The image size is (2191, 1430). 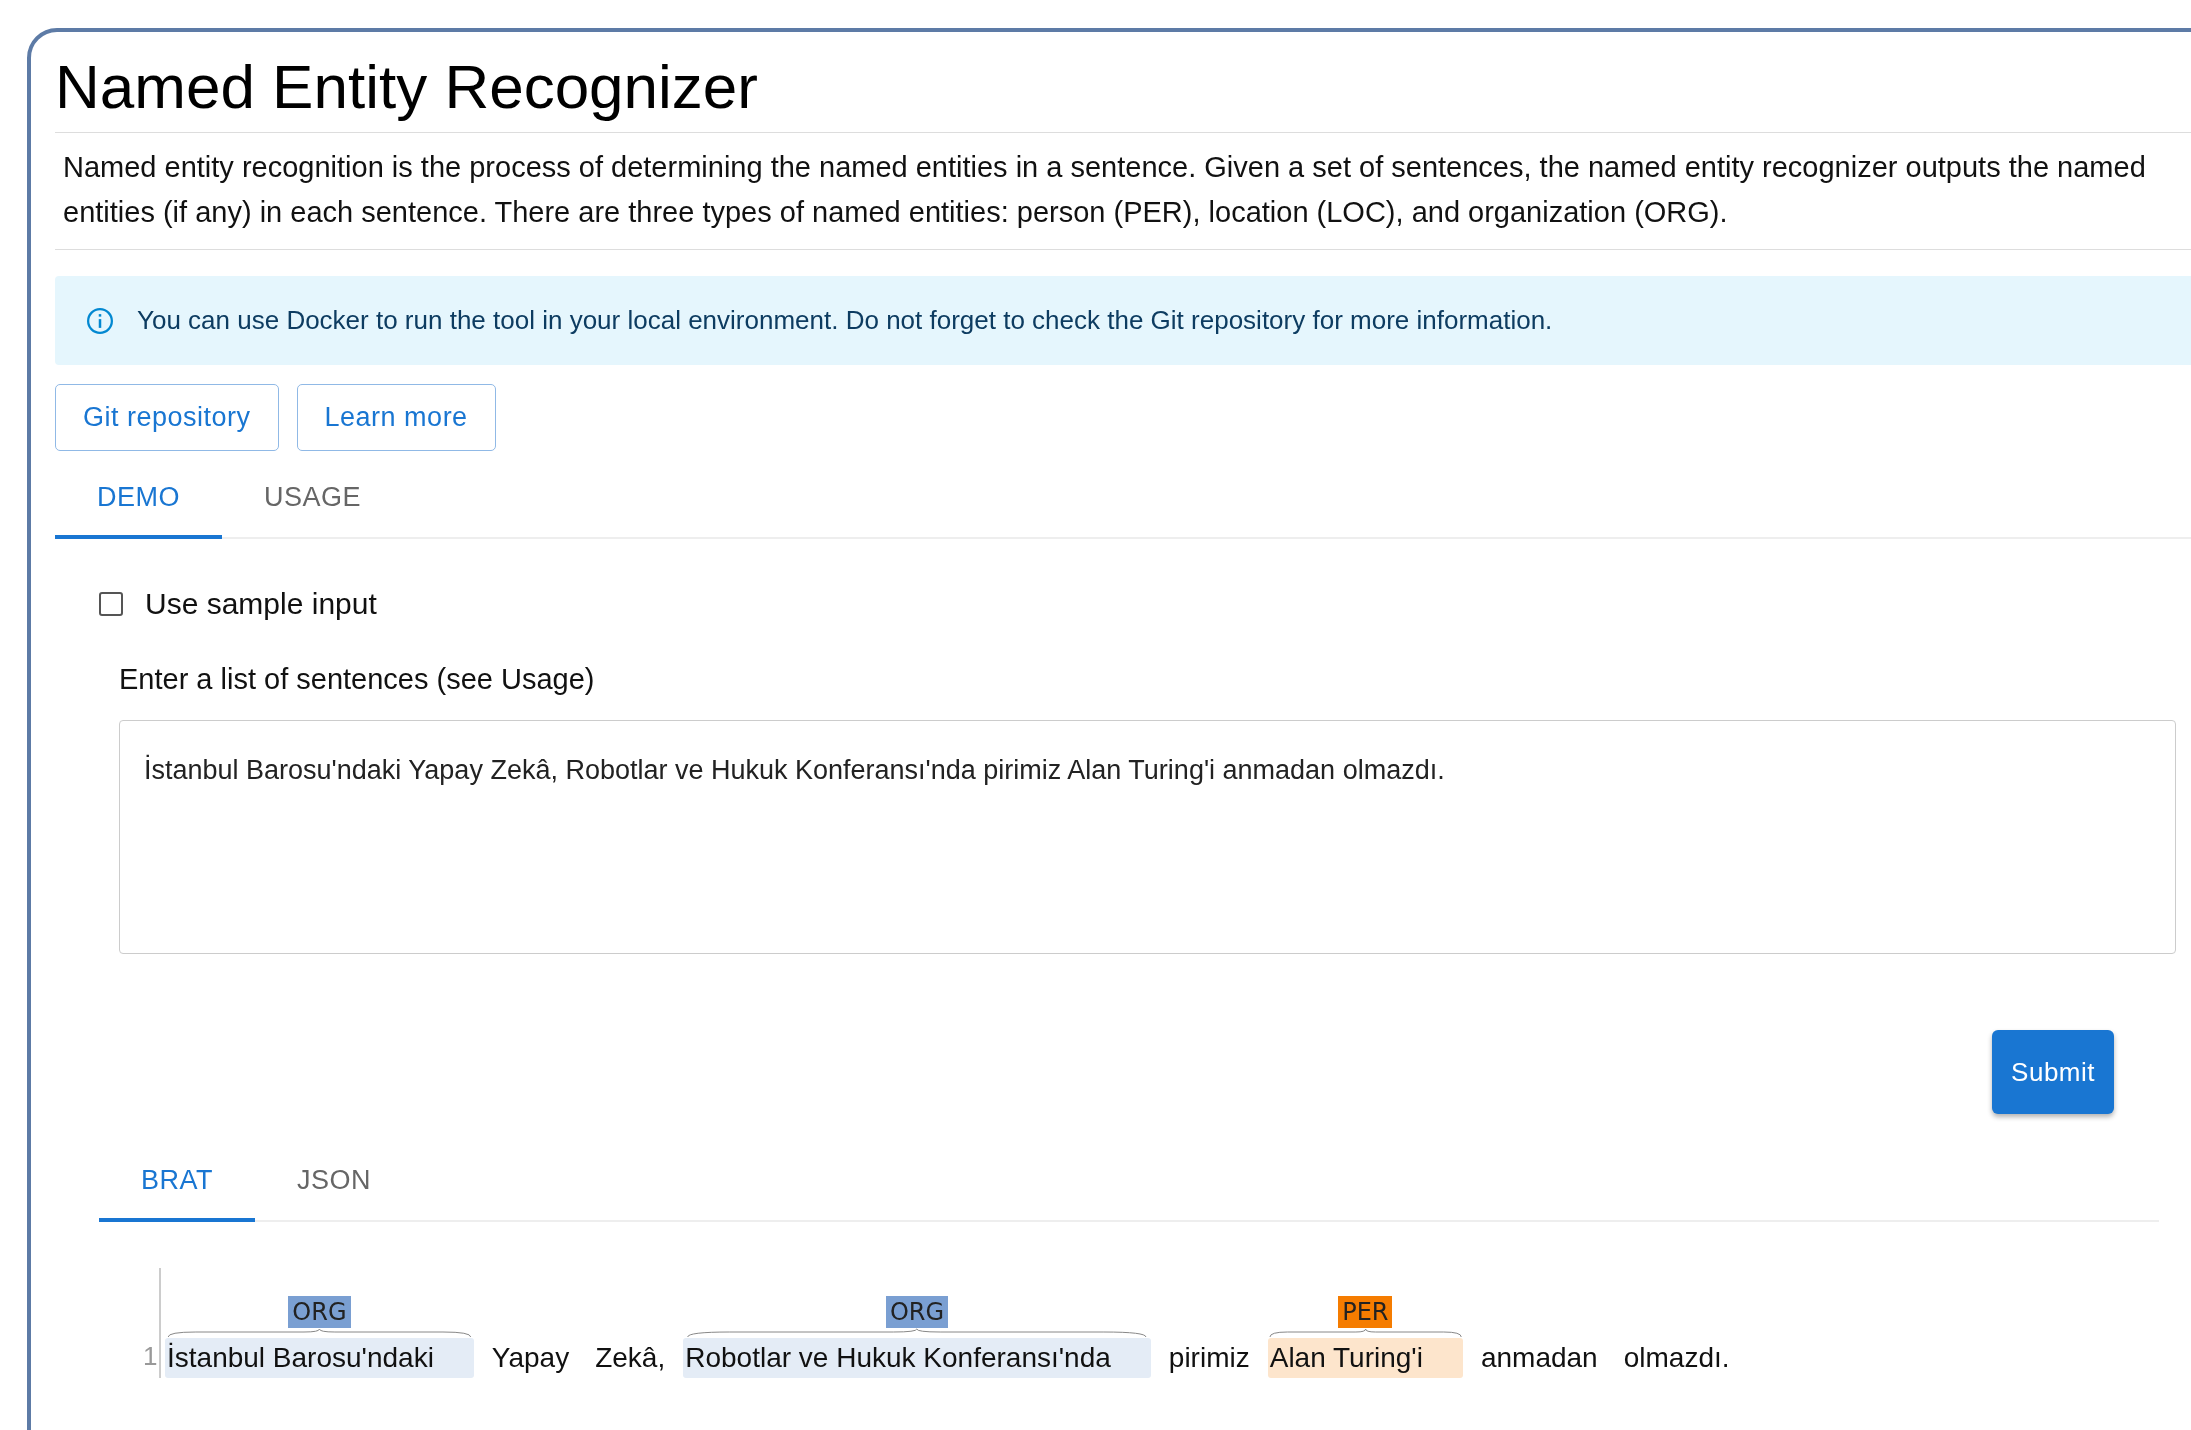 What do you see at coordinates (1365, 1312) in the screenshot?
I see `entity-label: PER` at bounding box center [1365, 1312].